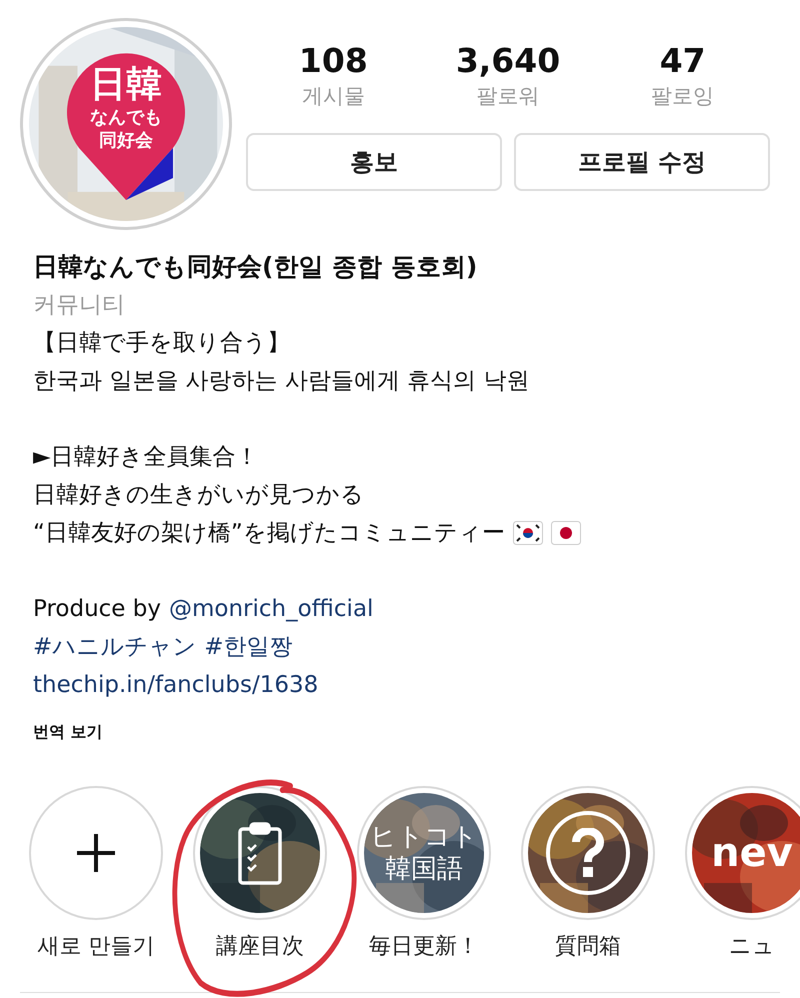  What do you see at coordinates (146, 457) in the screenshot?
I see `bio-text: ►日韓好き全員集合！` at bounding box center [146, 457].